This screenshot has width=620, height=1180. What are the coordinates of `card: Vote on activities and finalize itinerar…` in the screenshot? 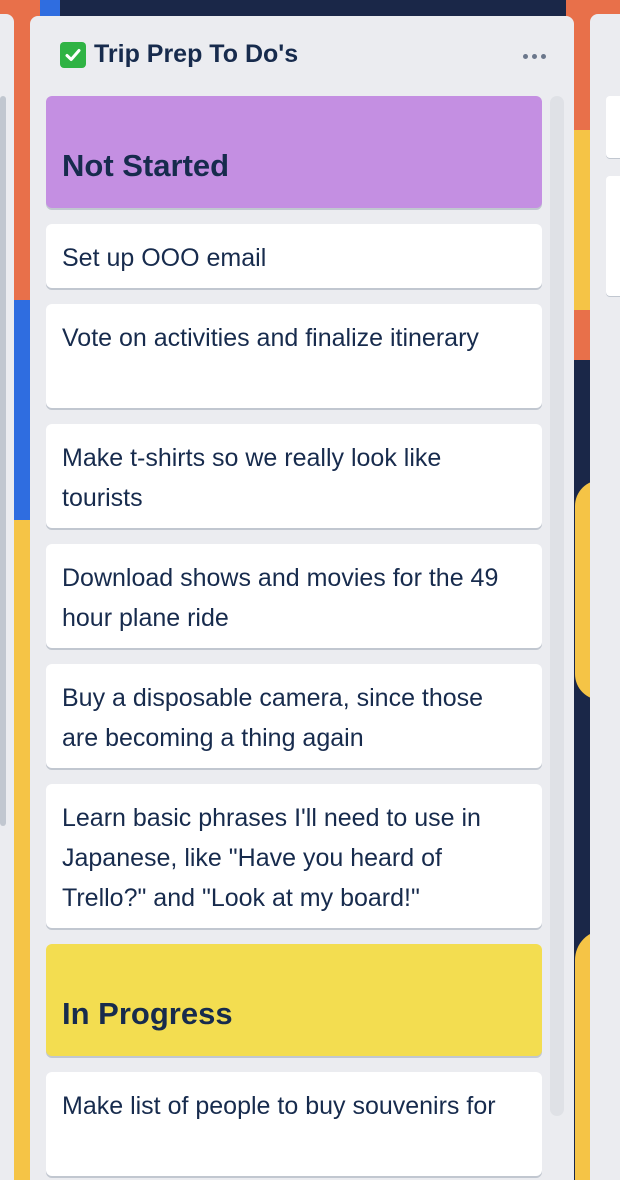 It's located at (294, 356).